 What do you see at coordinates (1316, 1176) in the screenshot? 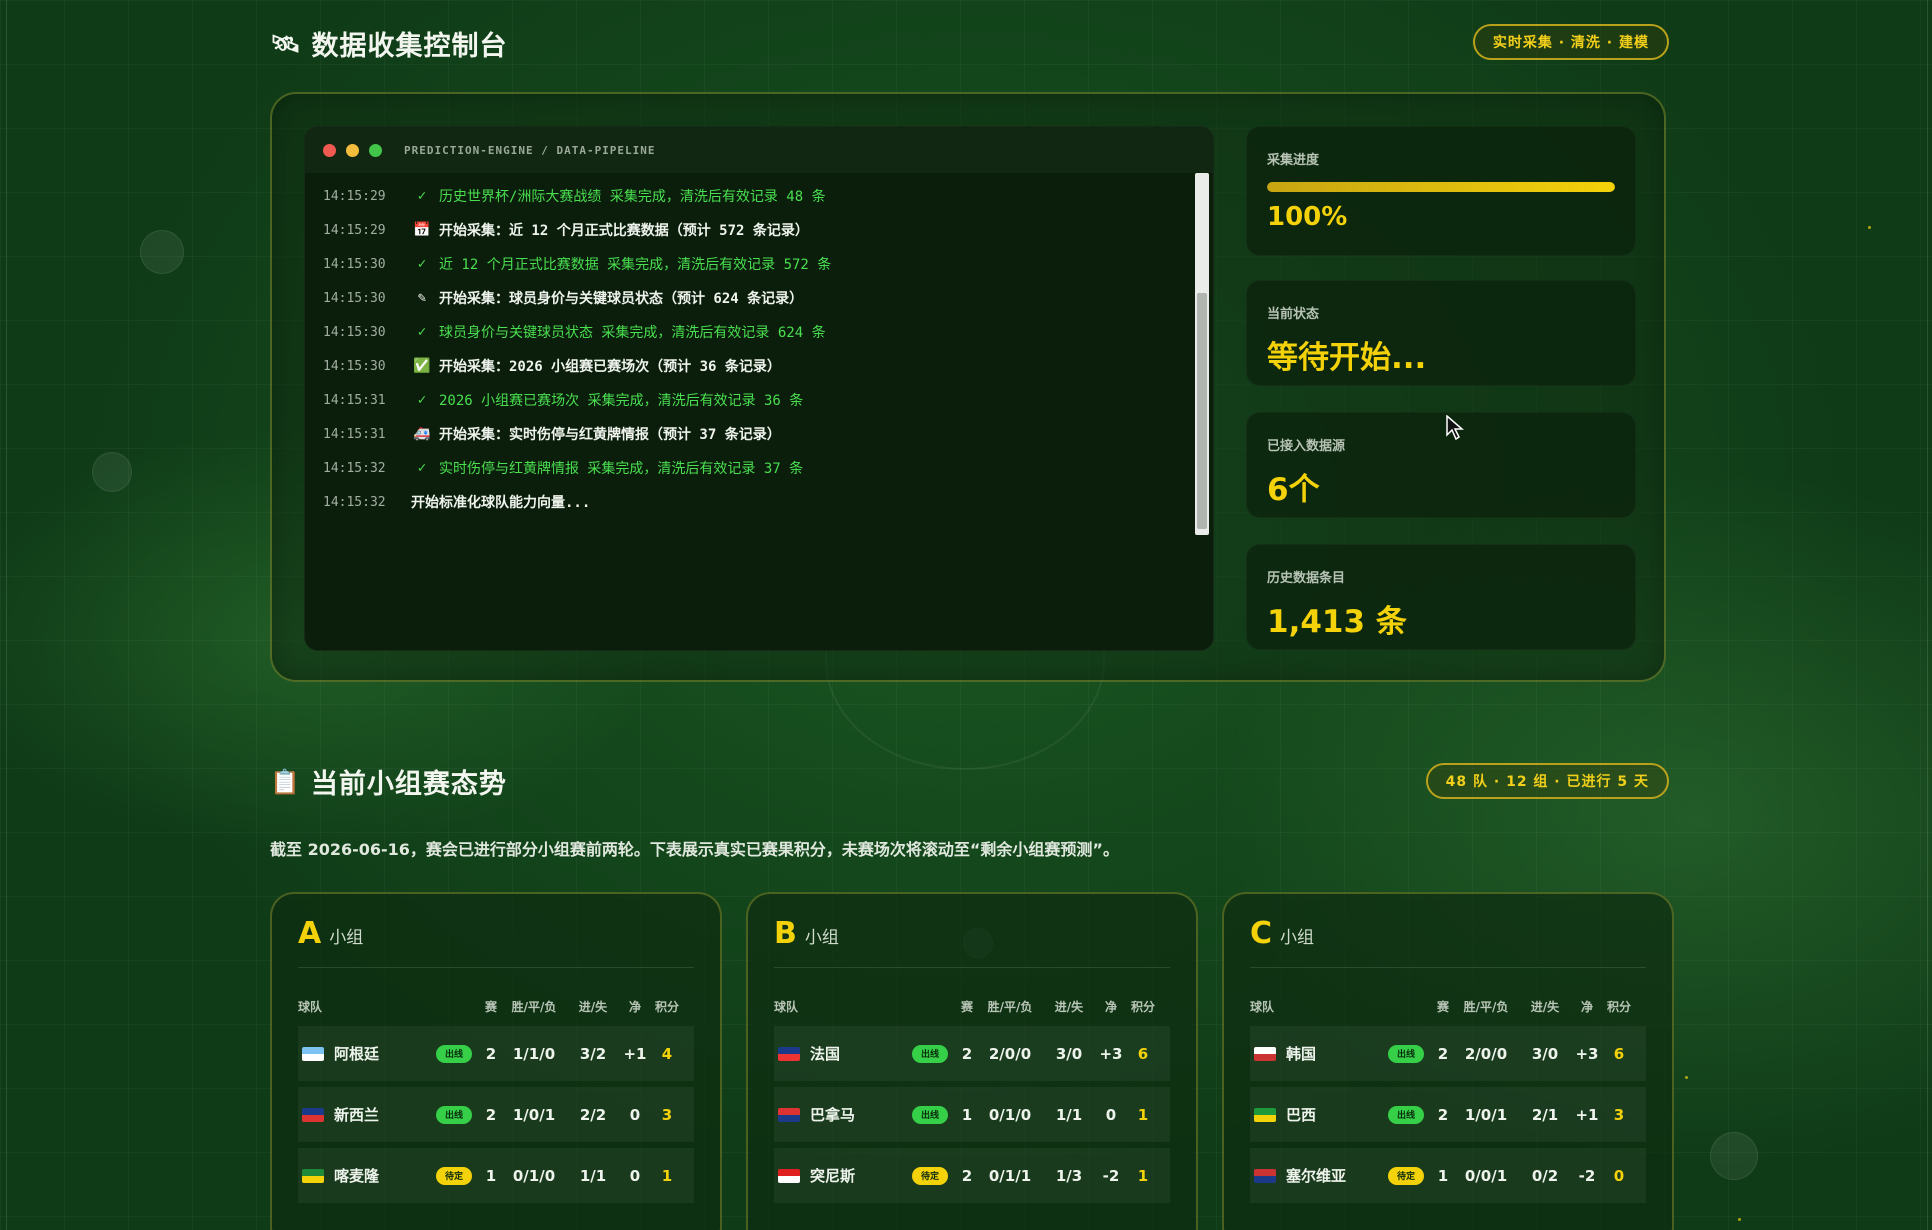
I see `team-name: 塞尔维亚` at bounding box center [1316, 1176].